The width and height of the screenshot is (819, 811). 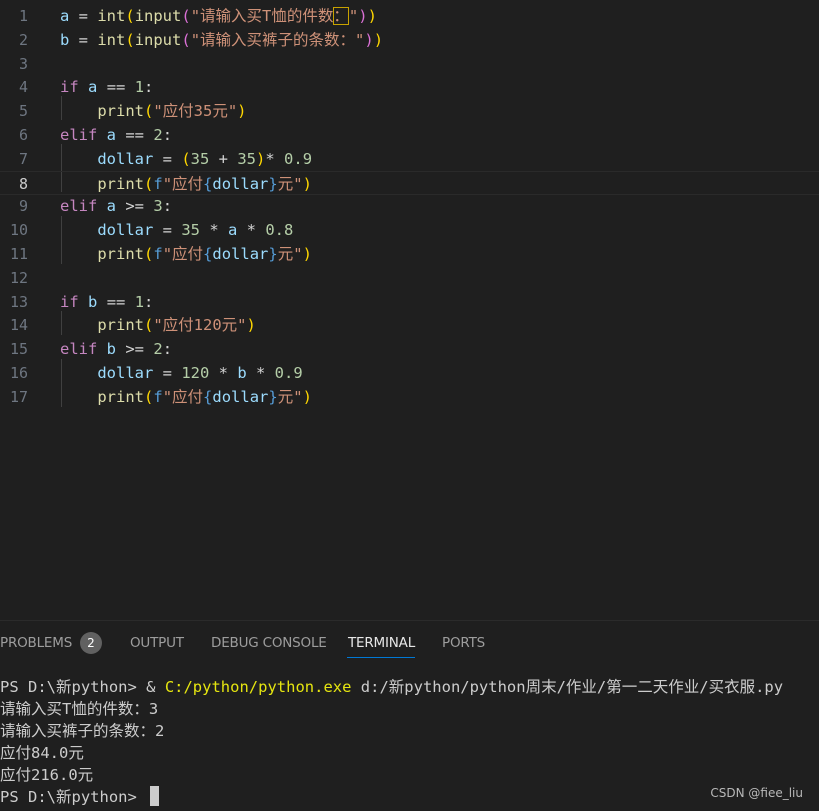 I want to click on line-number: 14, so click(x=18, y=325).